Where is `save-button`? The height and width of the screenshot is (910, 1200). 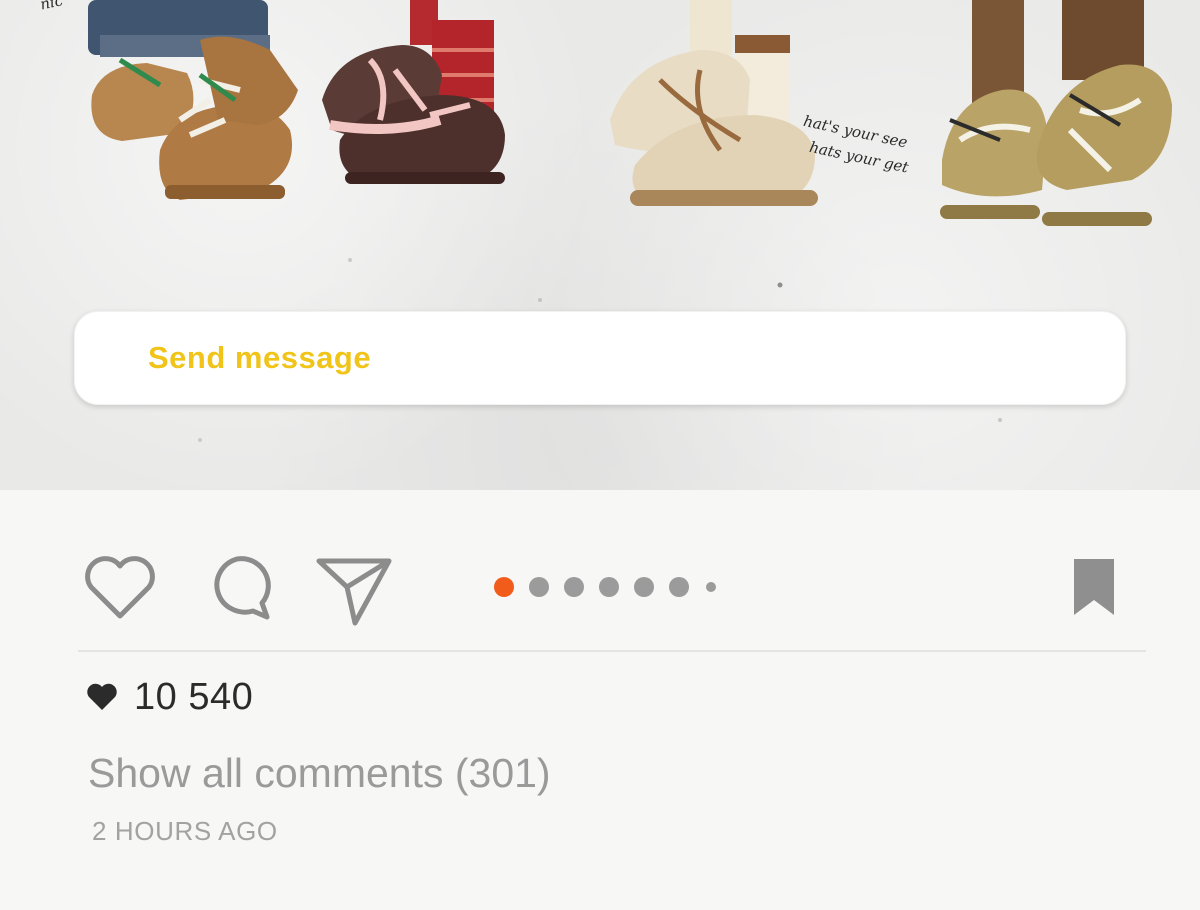
save-button is located at coordinates (1094, 587).